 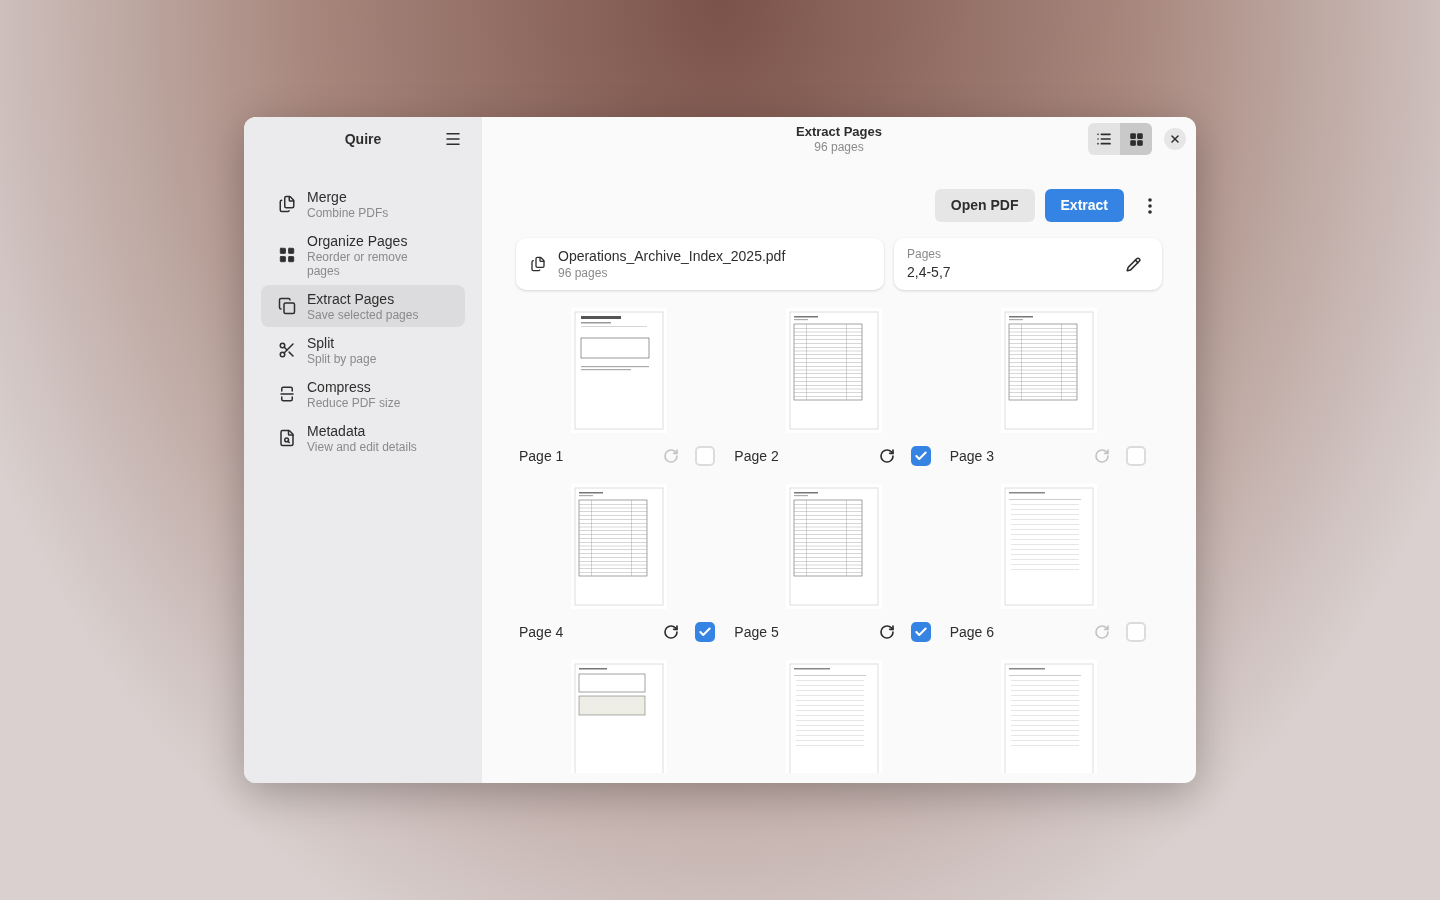 I want to click on item-label: Split, so click(x=321, y=343).